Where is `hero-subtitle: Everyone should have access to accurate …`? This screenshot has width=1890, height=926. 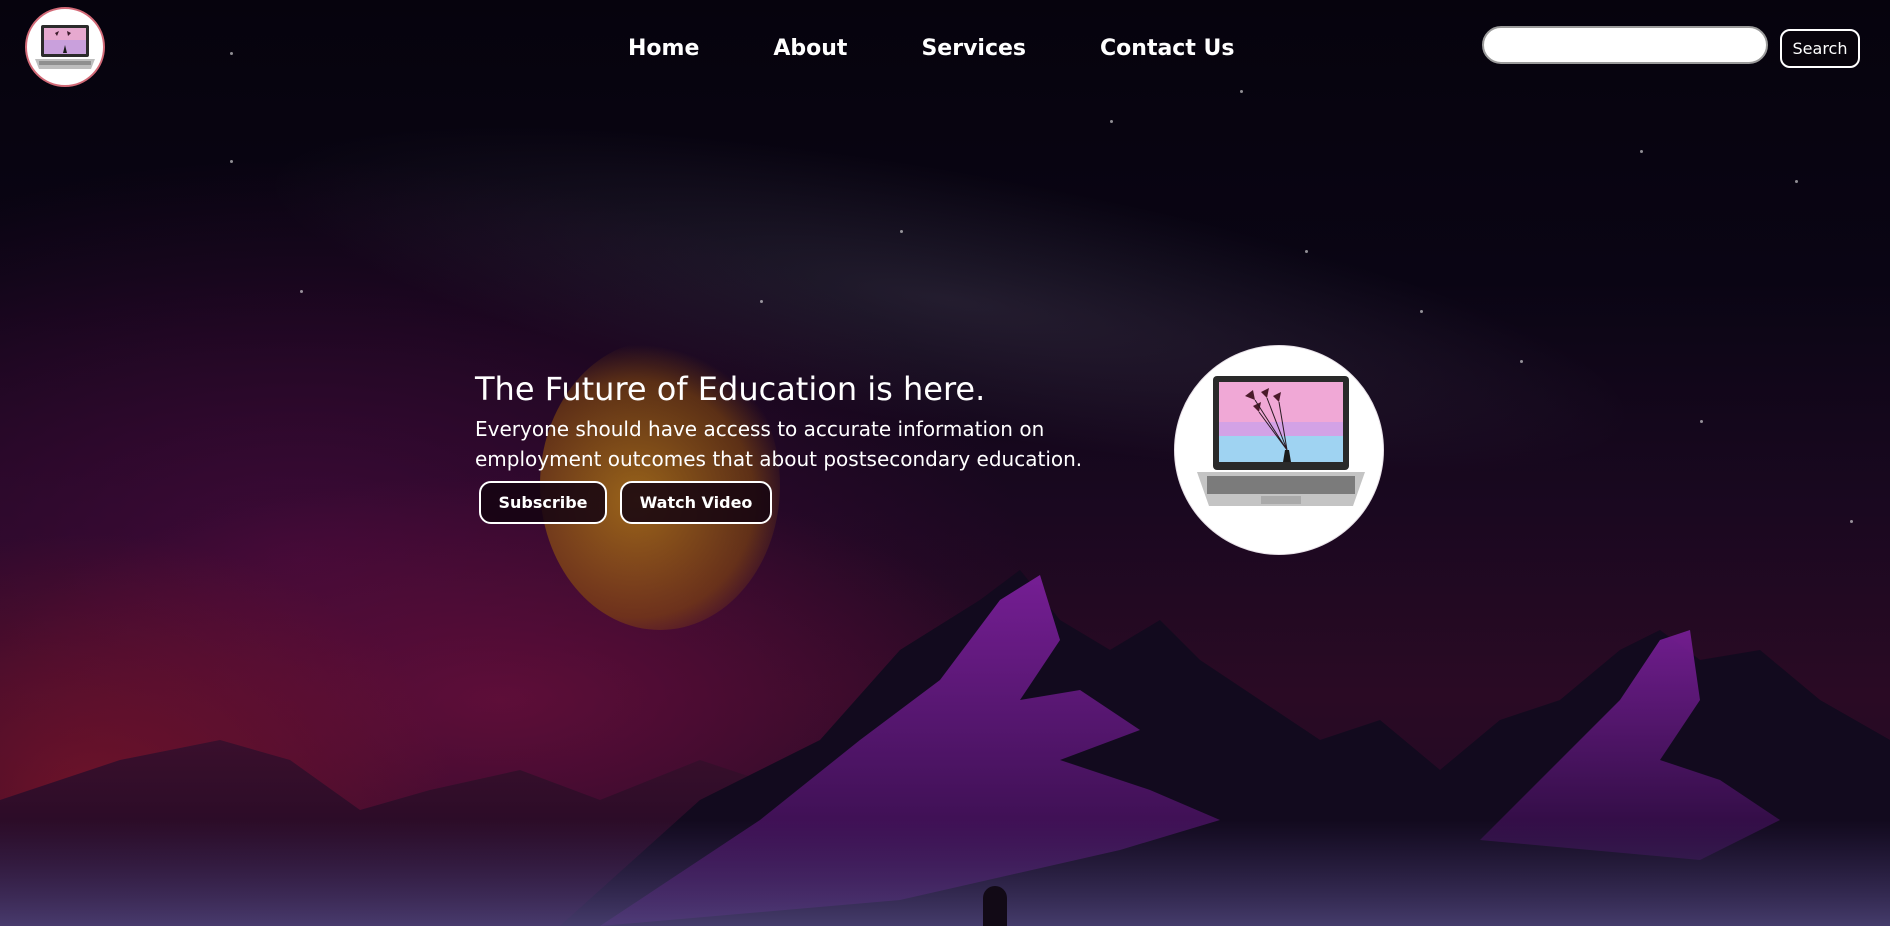 hero-subtitle: Everyone should have access to accurate … is located at coordinates (779, 444).